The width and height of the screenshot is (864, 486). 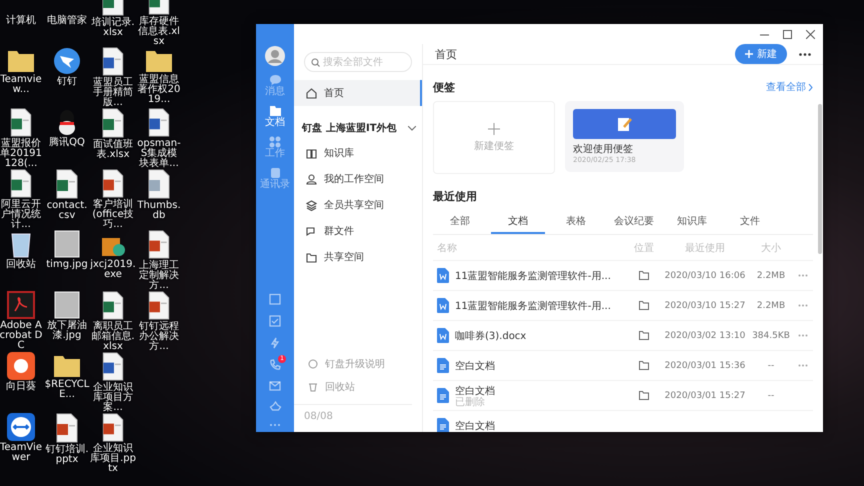 I want to click on avatar-icon, so click(x=275, y=56).